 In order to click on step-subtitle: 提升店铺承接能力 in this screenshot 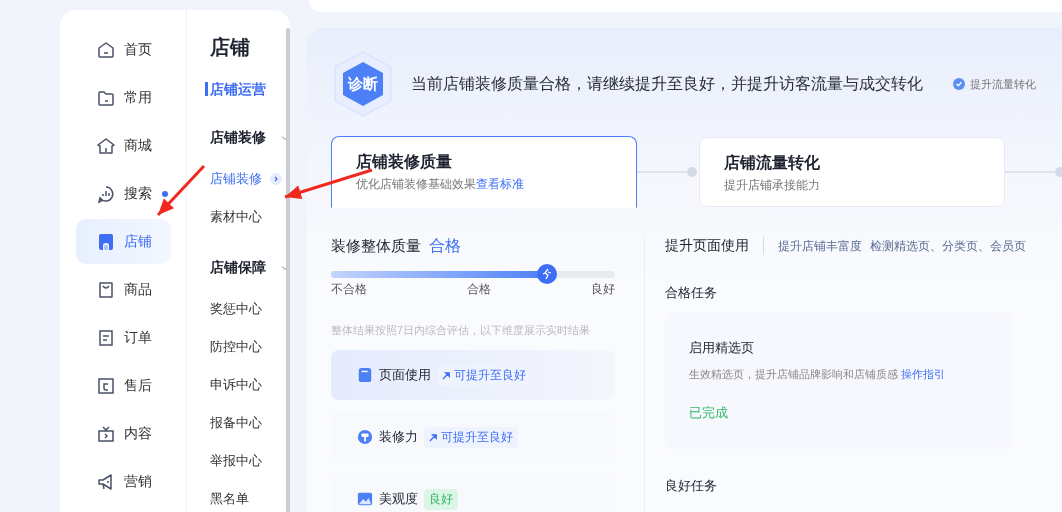, I will do `click(772, 185)`.